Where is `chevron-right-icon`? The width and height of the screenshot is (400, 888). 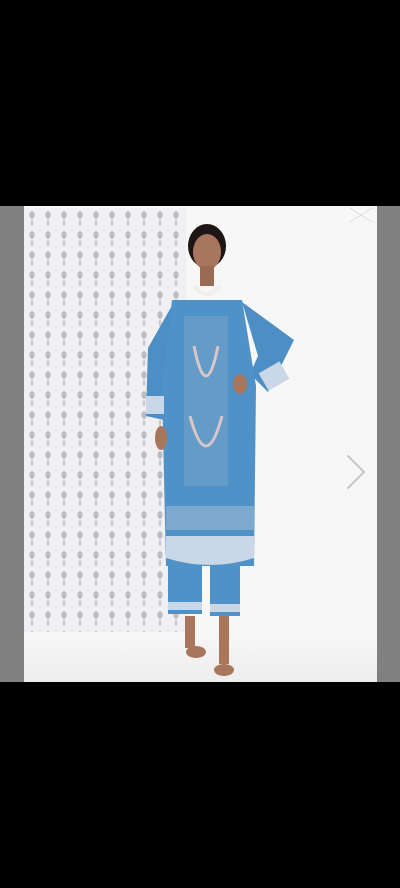 chevron-right-icon is located at coordinates (356, 472).